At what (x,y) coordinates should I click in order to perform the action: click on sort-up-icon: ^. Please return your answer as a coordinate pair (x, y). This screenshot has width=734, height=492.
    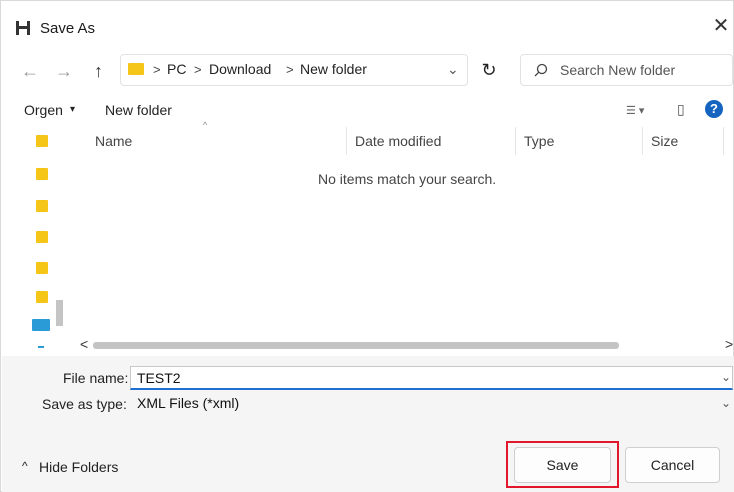
    Looking at the image, I should click on (205, 125).